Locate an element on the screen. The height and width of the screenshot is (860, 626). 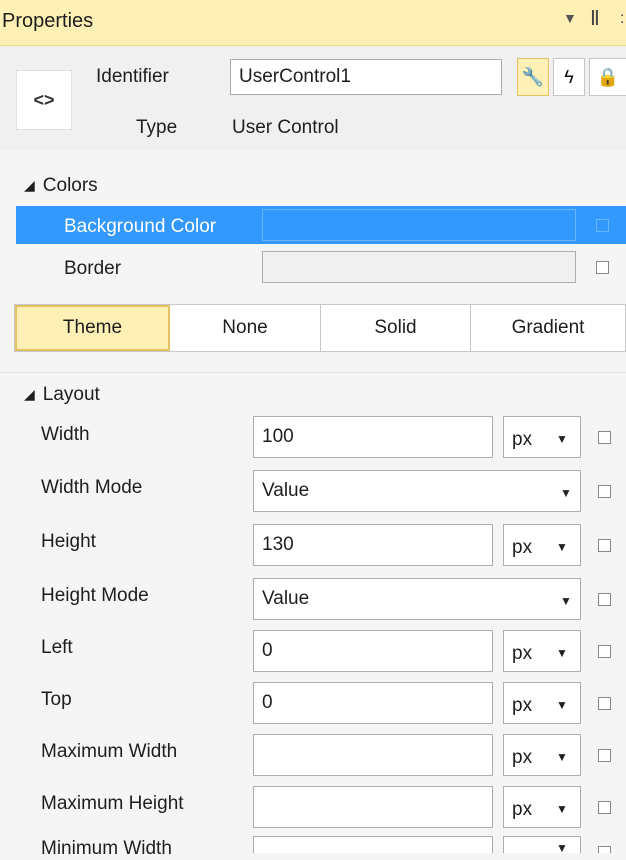
type-value: User Control is located at coordinates (285, 127).